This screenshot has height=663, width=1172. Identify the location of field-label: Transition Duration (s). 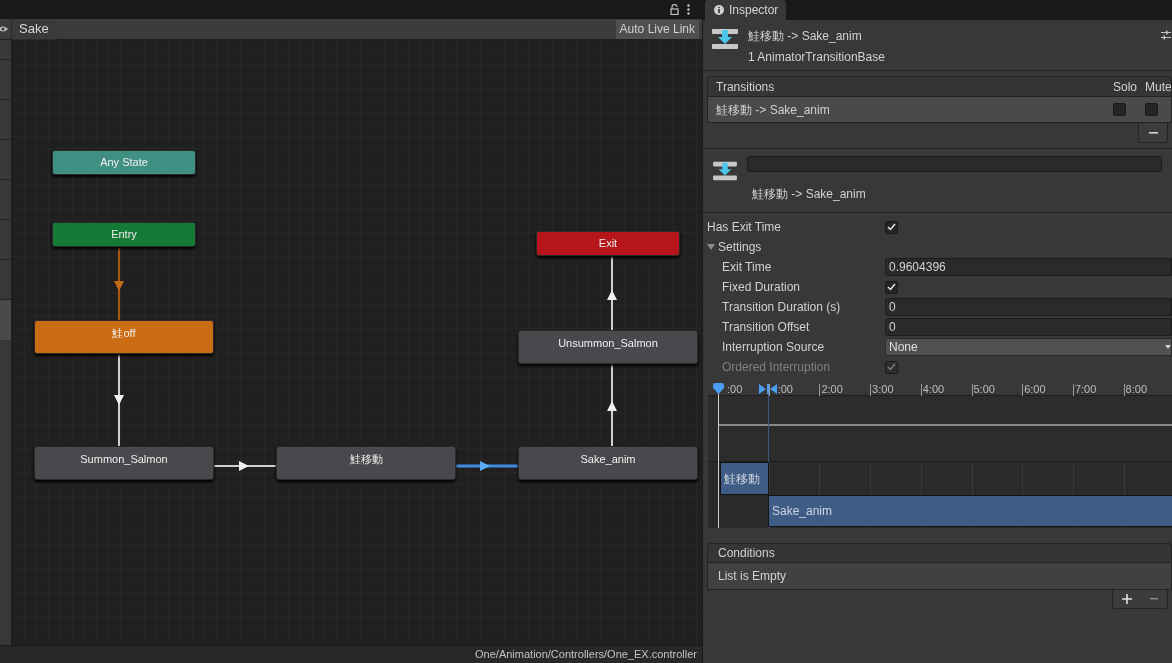
(781, 307).